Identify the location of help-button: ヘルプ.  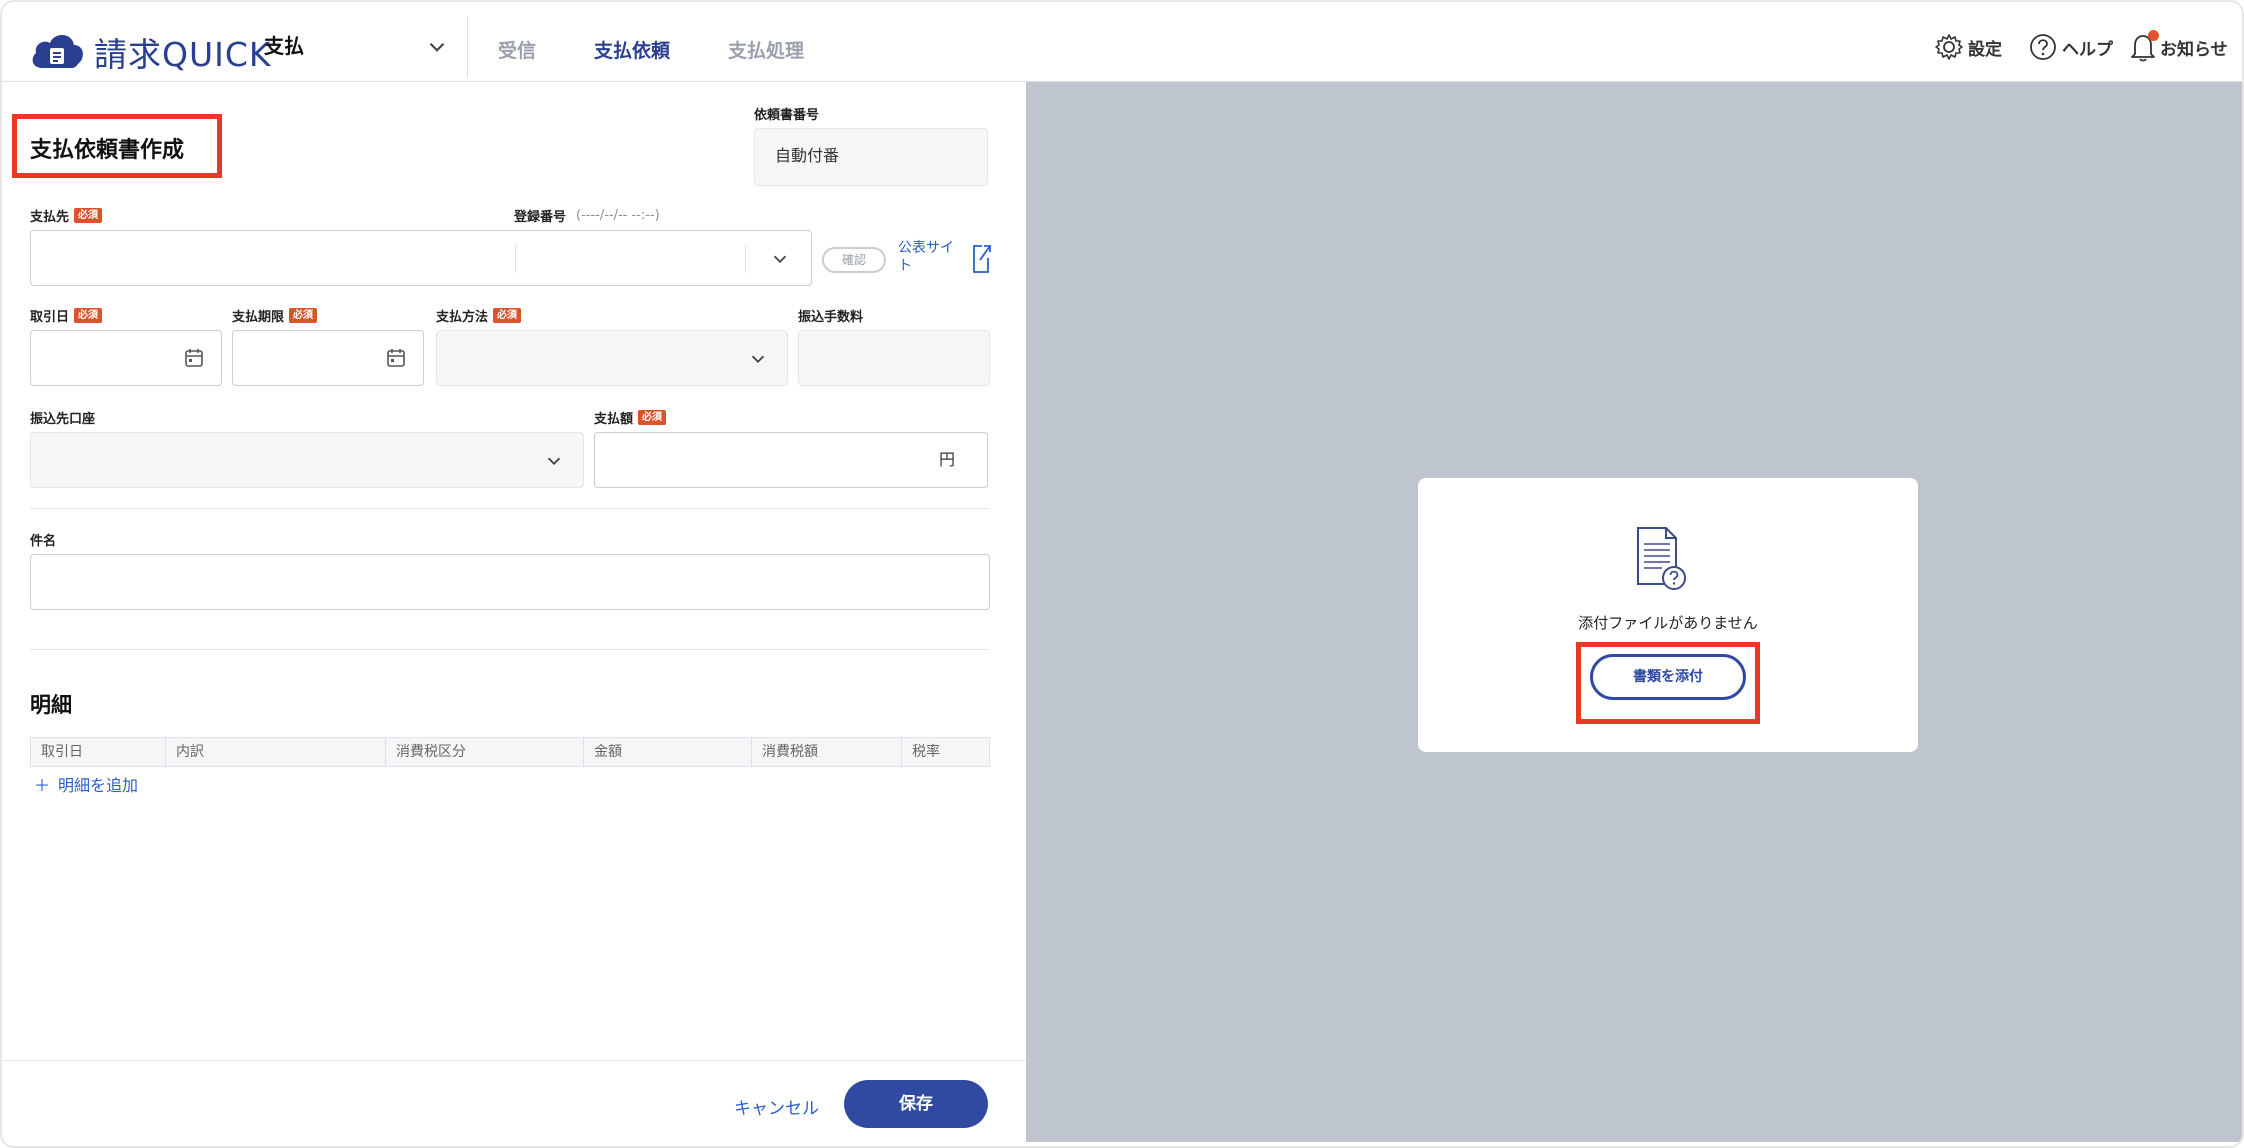
(2070, 47).